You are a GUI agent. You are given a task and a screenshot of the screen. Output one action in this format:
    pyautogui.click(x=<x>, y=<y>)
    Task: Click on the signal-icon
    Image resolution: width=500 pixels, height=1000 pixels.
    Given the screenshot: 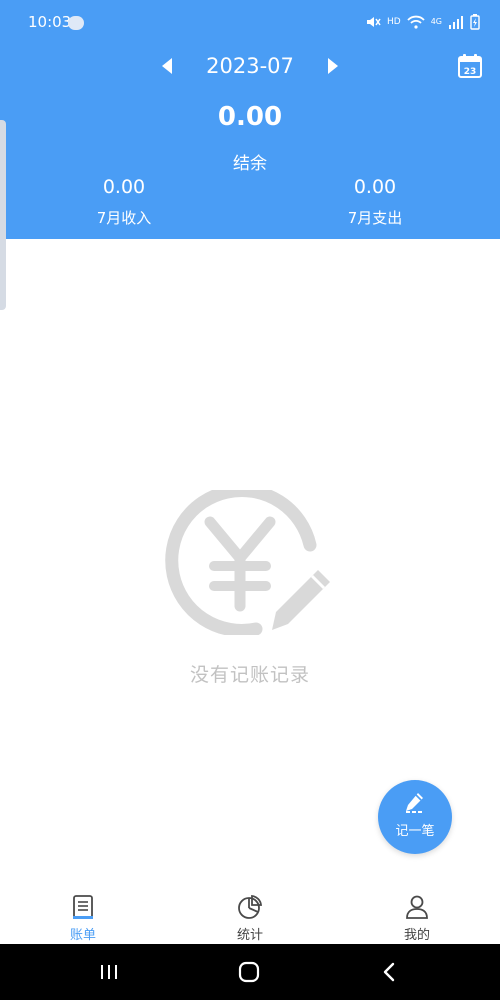 What is the action you would take?
    pyautogui.click(x=456, y=22)
    